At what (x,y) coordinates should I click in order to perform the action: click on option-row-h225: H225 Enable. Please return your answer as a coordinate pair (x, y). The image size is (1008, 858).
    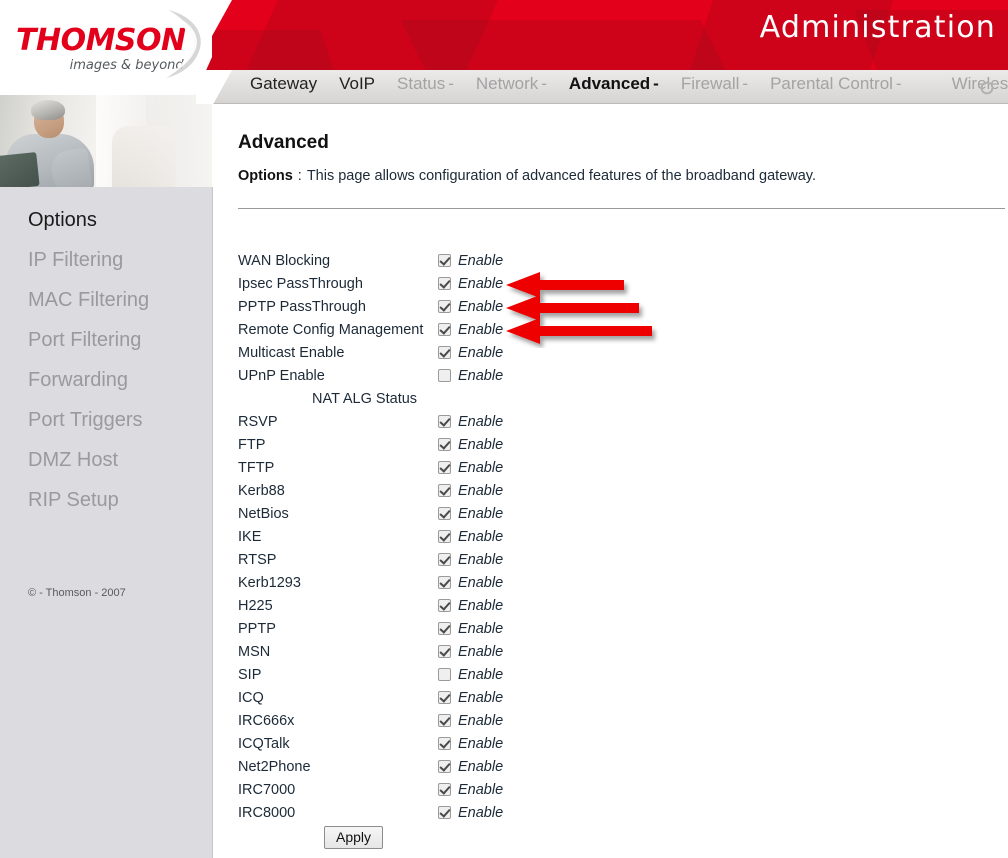
    Looking at the image, I should click on (498, 605).